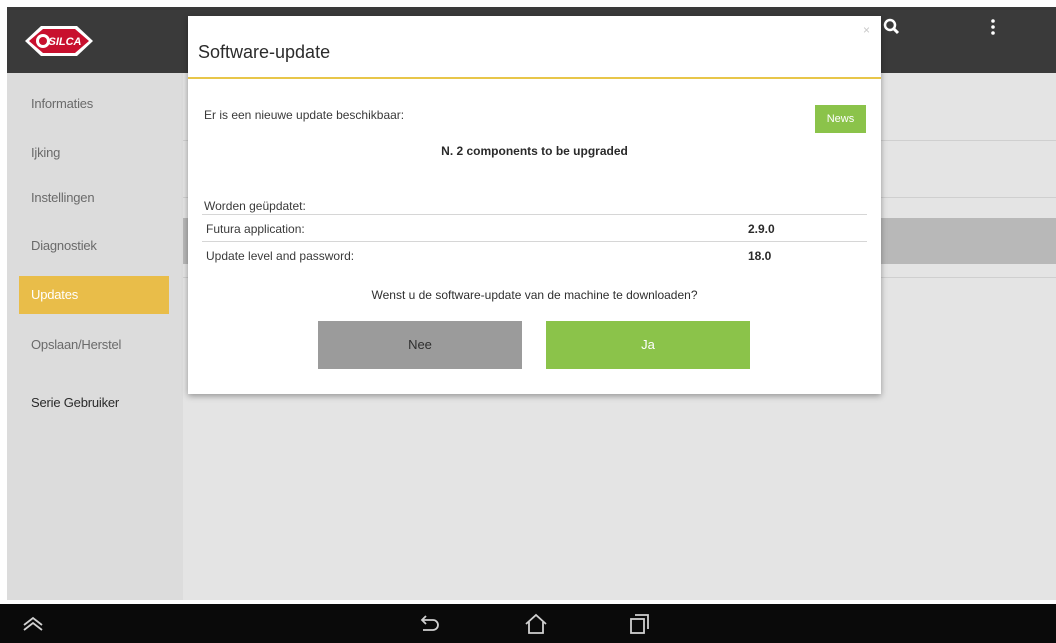 The image size is (1056, 643). Describe the element at coordinates (866, 30) in the screenshot. I see `close-icon: ×` at that location.